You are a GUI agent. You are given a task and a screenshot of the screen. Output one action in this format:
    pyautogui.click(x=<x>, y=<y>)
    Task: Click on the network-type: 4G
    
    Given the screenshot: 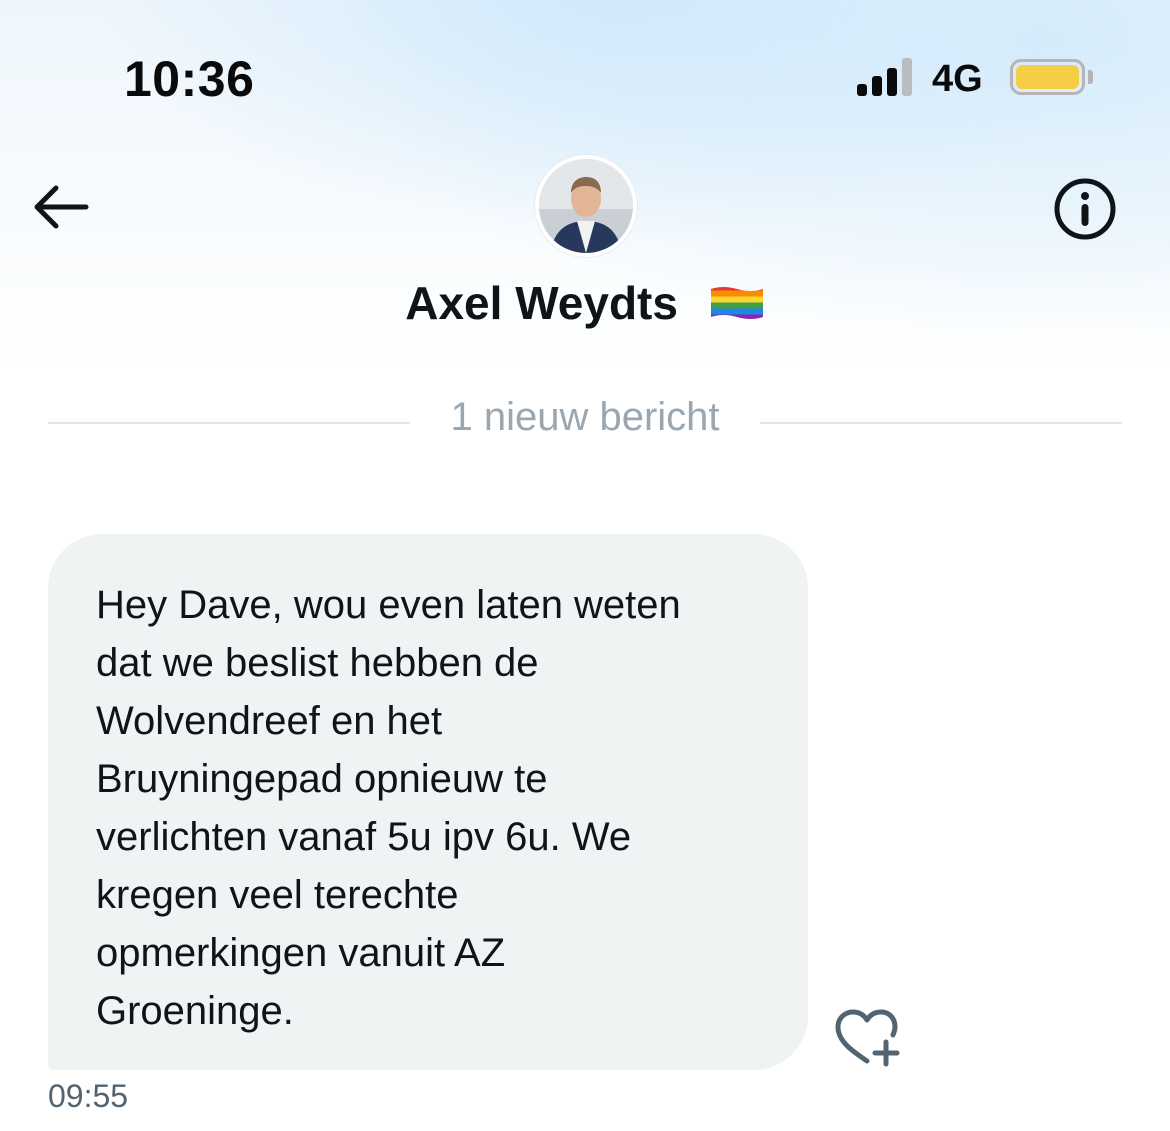 What is the action you would take?
    pyautogui.click(x=957, y=79)
    